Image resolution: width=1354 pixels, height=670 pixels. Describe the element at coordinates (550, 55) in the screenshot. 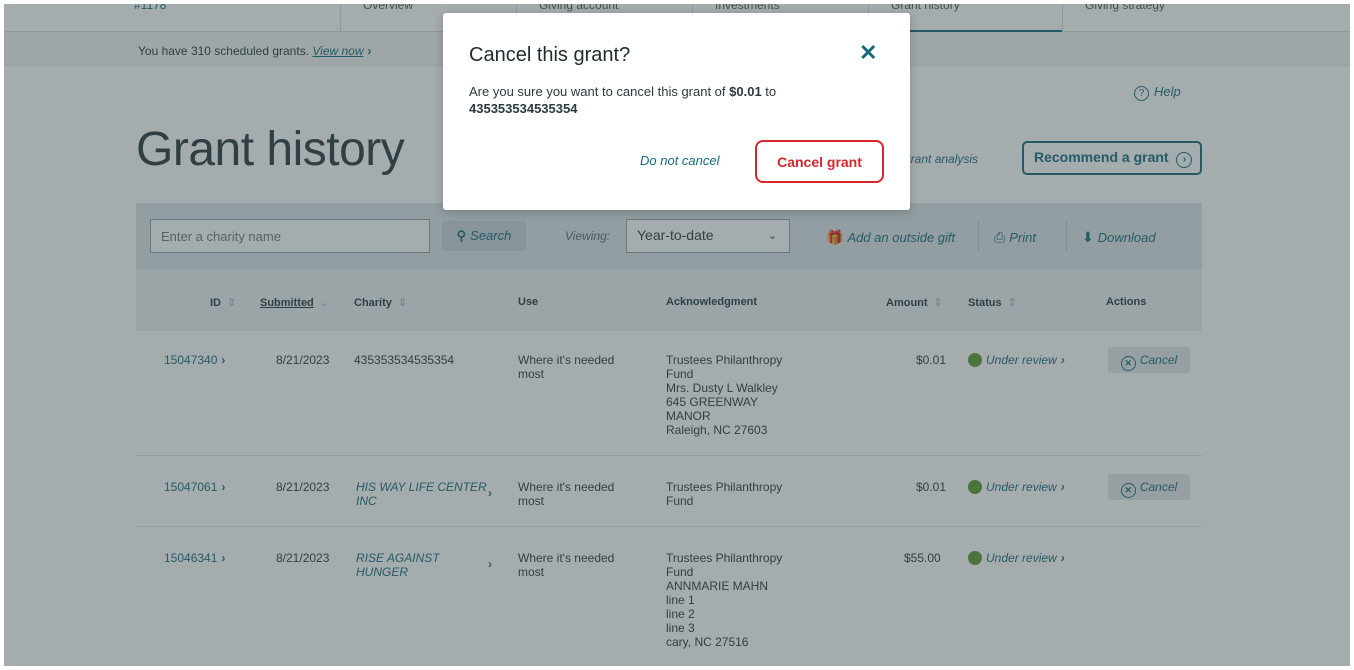

I see `dialog-title: Cancel this grant?` at that location.